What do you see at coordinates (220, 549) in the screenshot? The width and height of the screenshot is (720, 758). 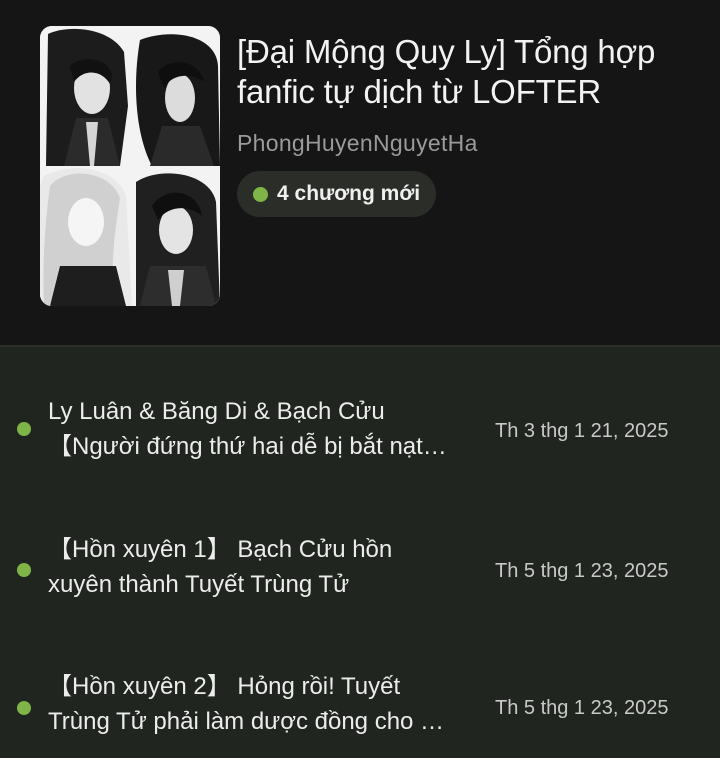 I see `chapter-title-line: 【Hồn xuyên 1】 Bạch Cửu hồn` at bounding box center [220, 549].